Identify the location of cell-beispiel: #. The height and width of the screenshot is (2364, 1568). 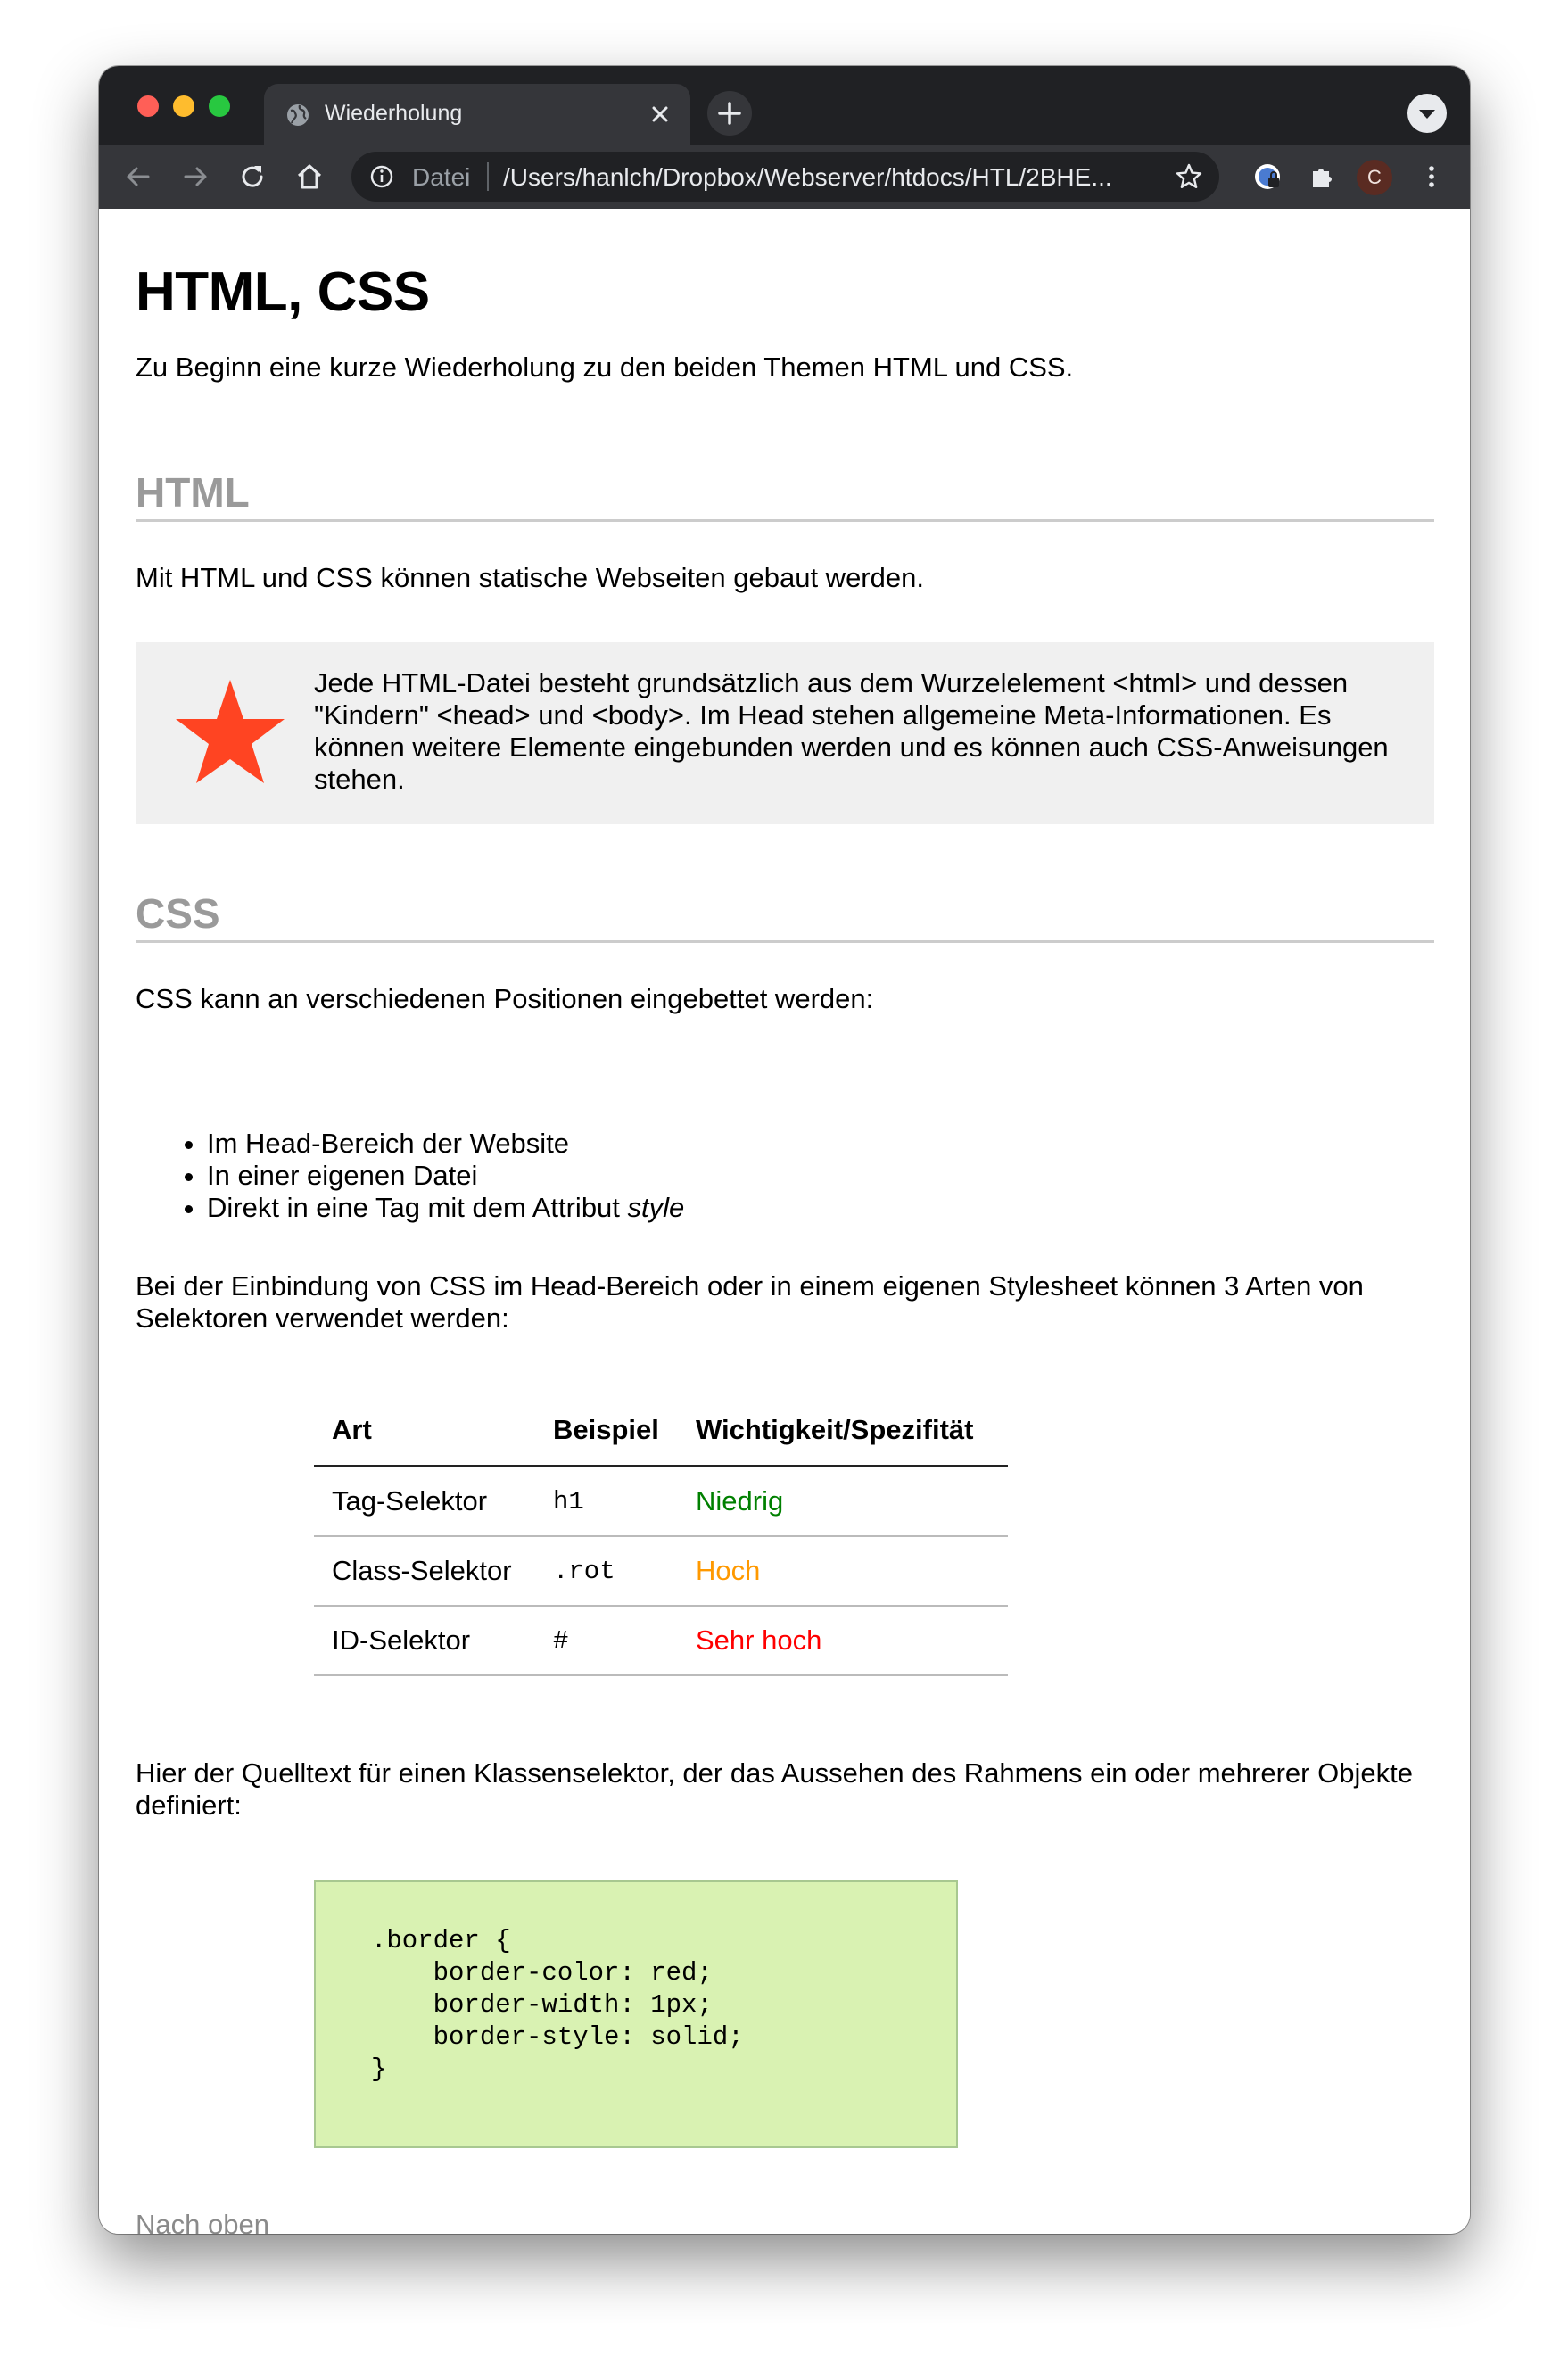
(606, 1641).